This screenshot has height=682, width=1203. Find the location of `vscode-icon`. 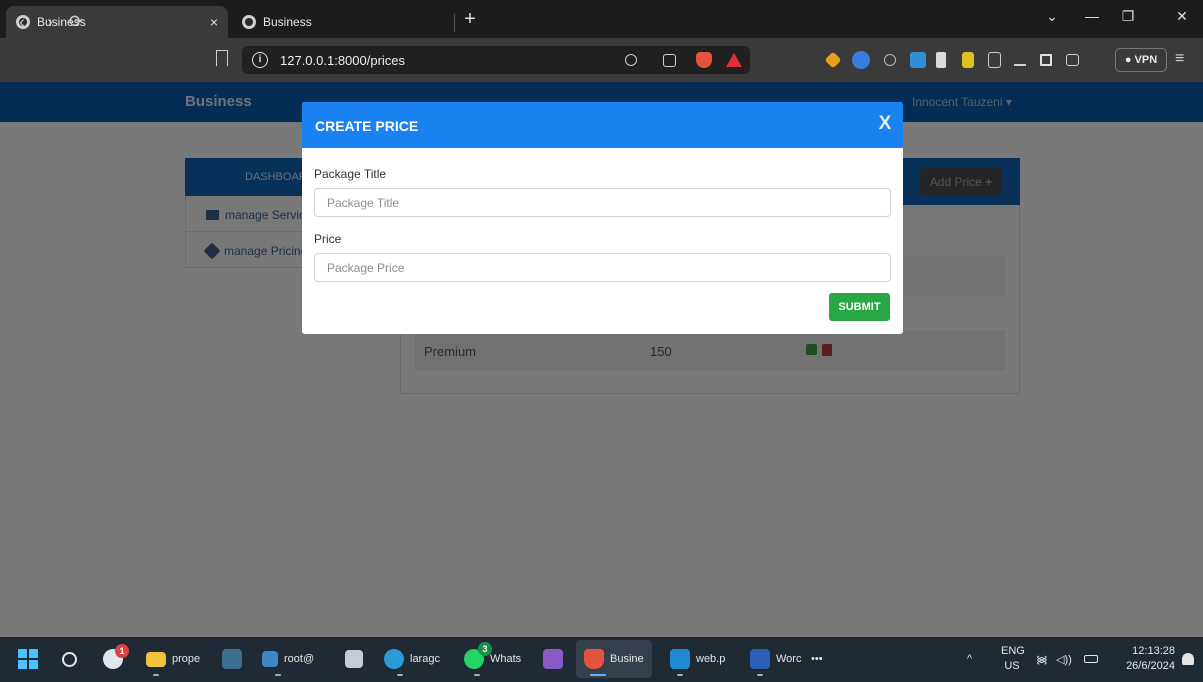

vscode-icon is located at coordinates (680, 659).